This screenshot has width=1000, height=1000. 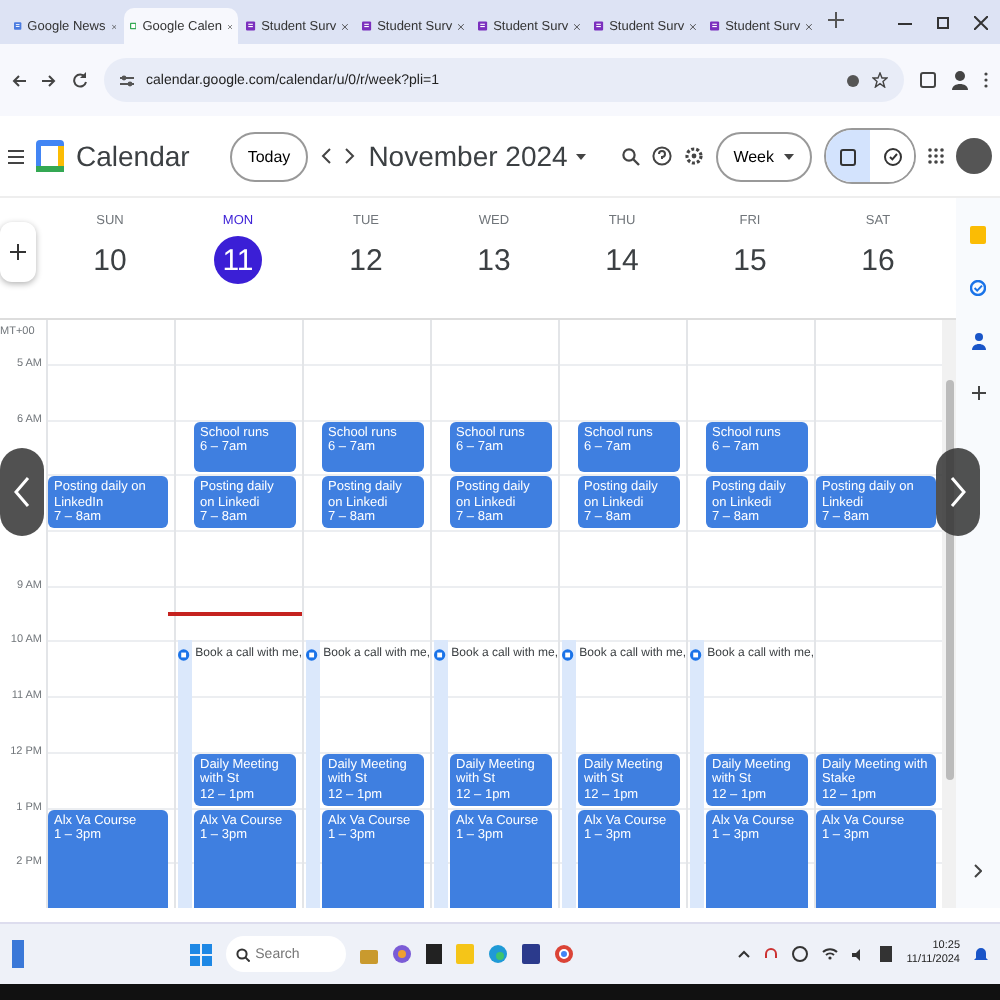 I want to click on avatar, so click(x=974, y=156).